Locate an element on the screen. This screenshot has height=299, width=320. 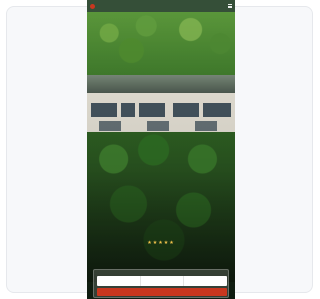
check-in-field is located at coordinates (119, 281).